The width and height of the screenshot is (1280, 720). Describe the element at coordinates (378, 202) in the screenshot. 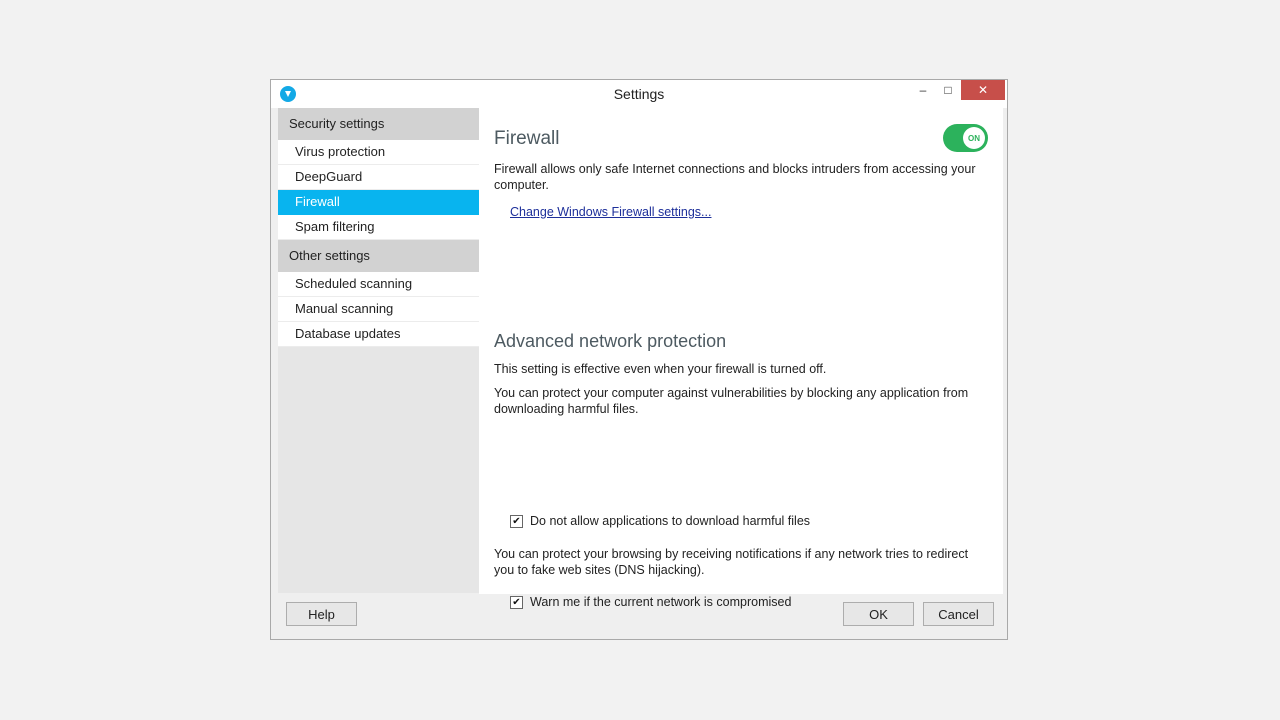

I see `sidebar-item-firewall: Firewall` at that location.